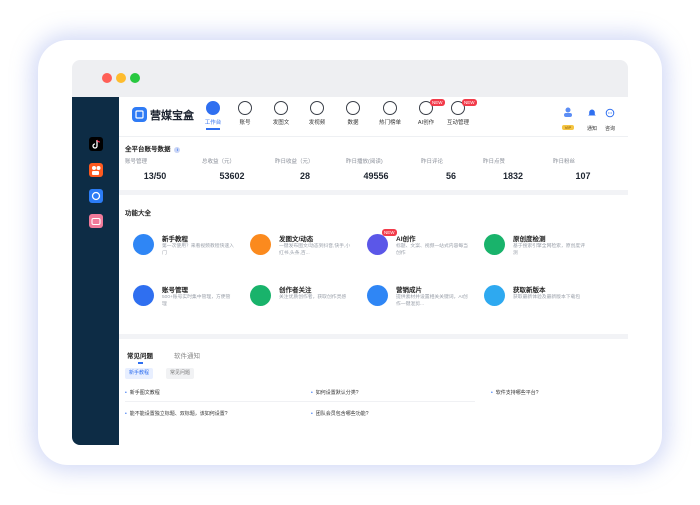 This screenshot has height=505, width=700. I want to click on stat-yesterday-fans: 昨日粉丝 107, so click(589, 169).